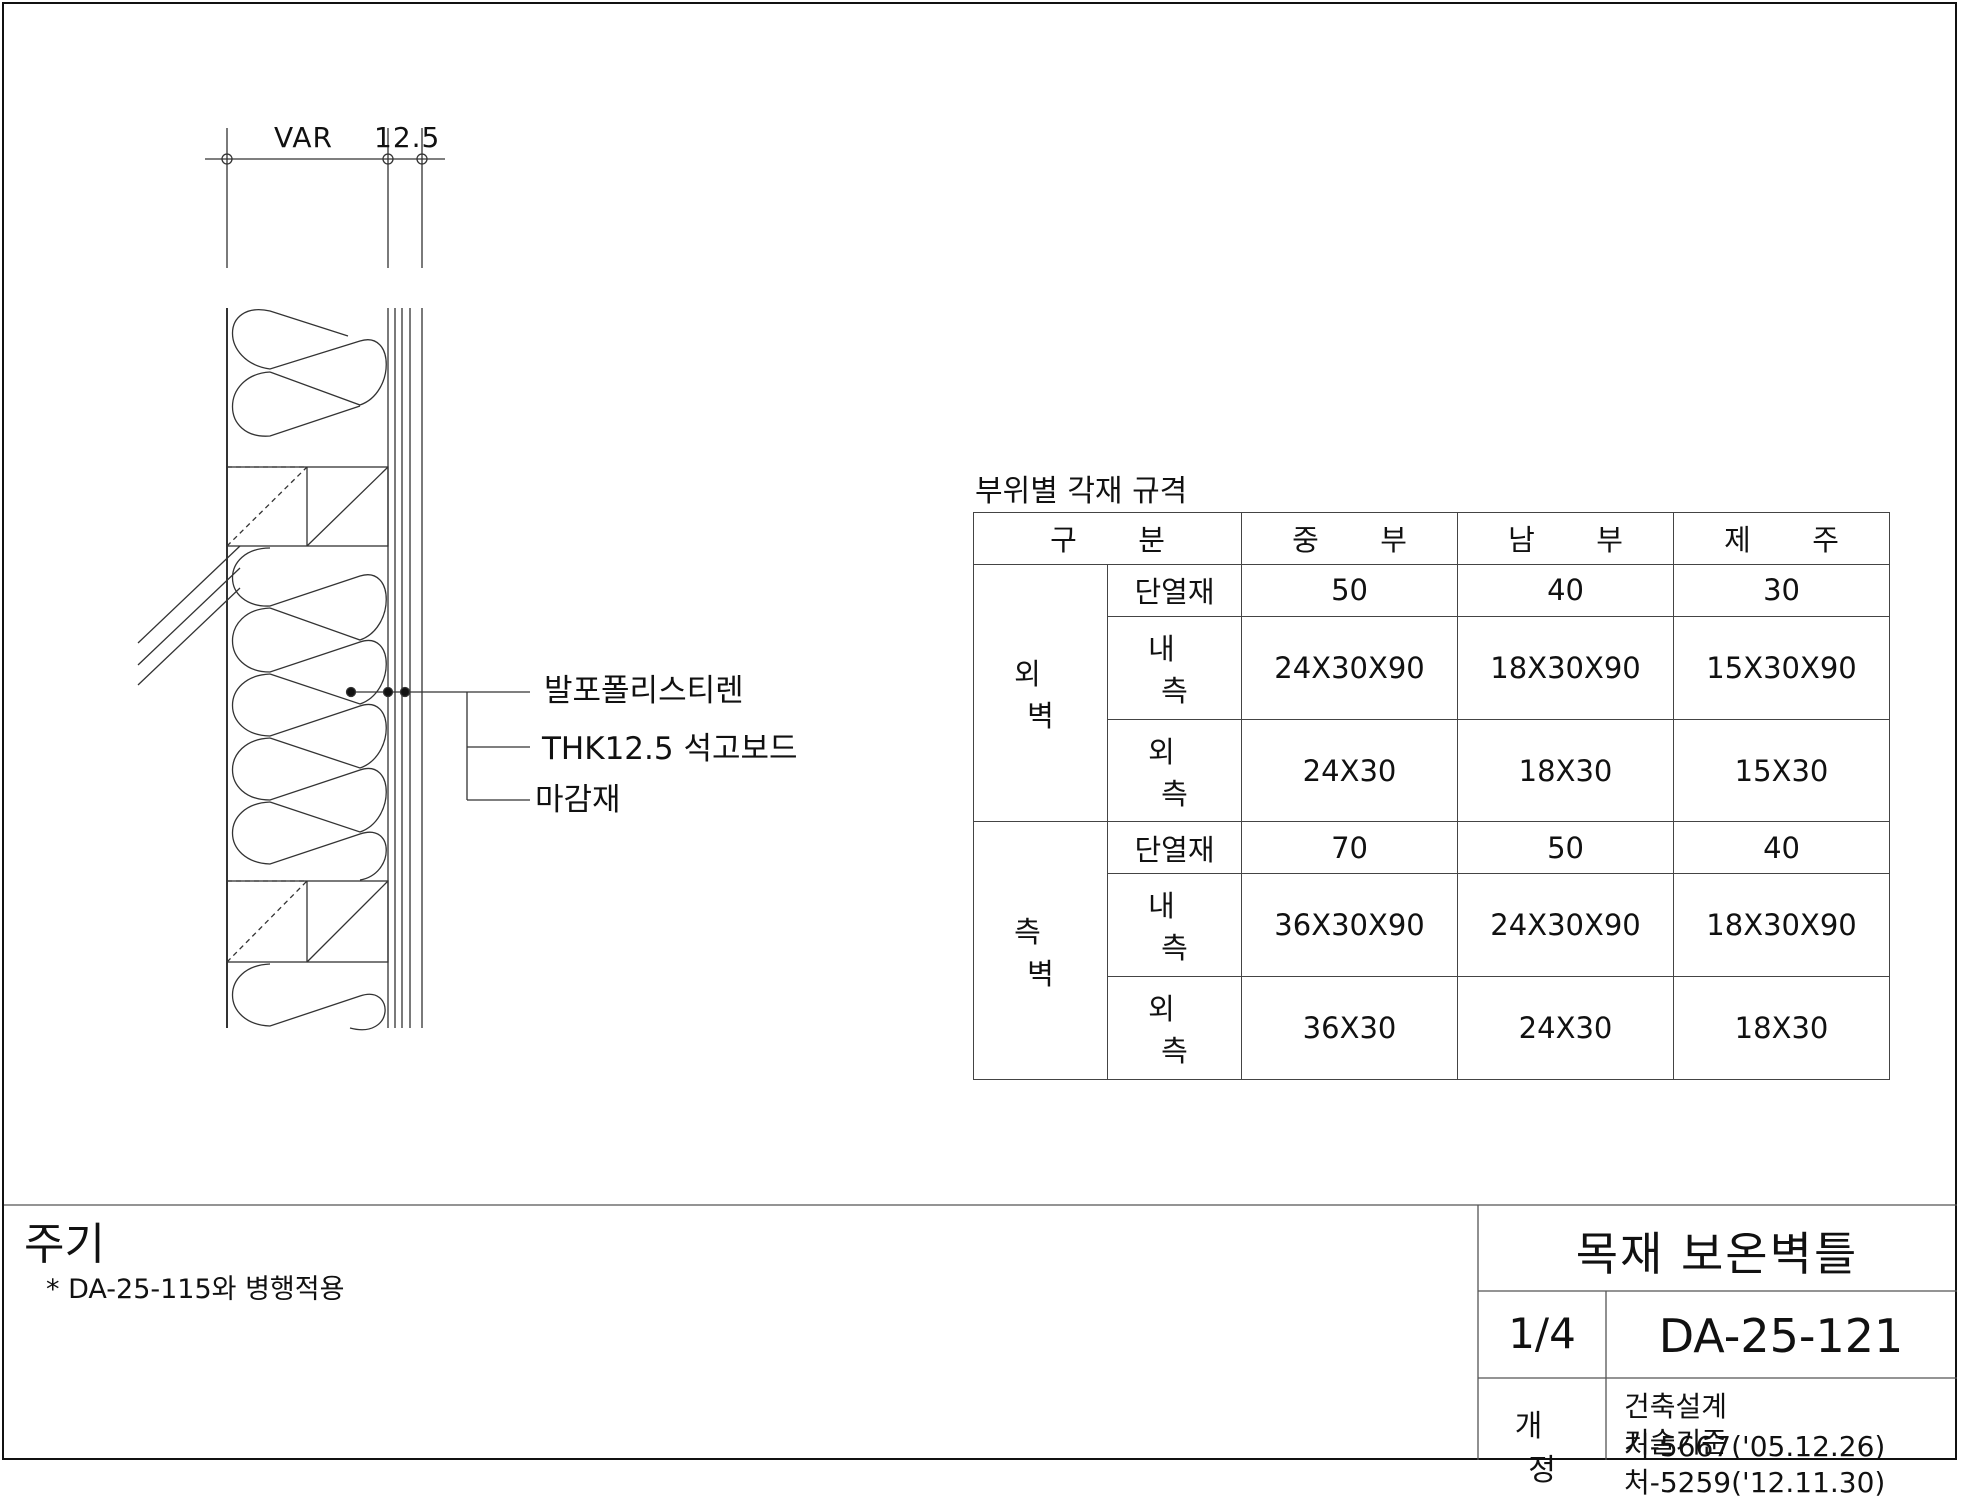 Image resolution: width=1961 pixels, height=1501 pixels. Describe the element at coordinates (303, 137) in the screenshot. I see `dimension-var-label: VAR` at that location.